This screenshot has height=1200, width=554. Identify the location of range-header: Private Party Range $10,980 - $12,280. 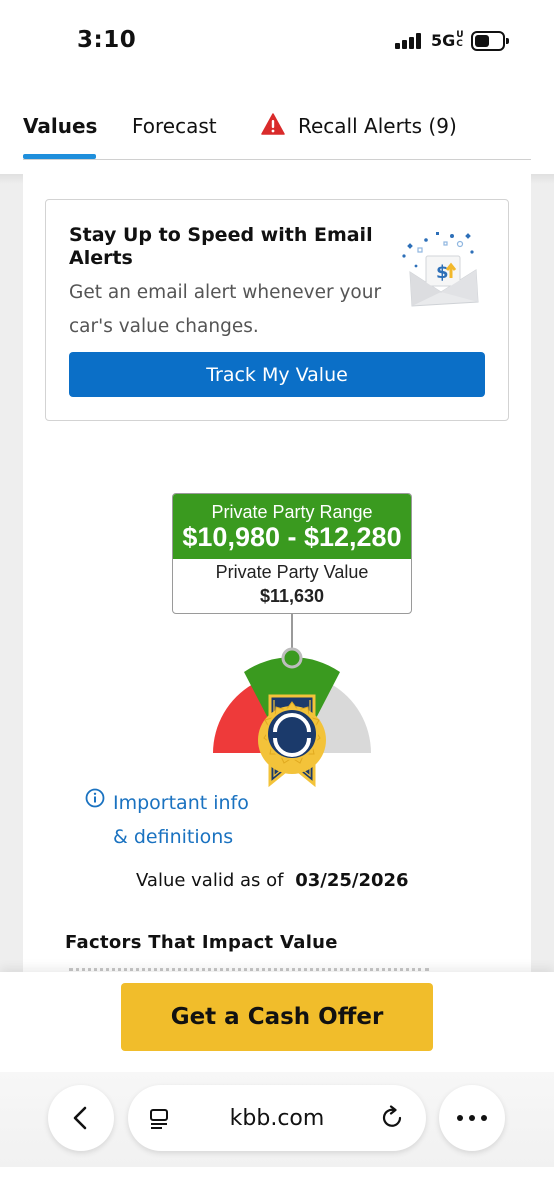
(292, 526).